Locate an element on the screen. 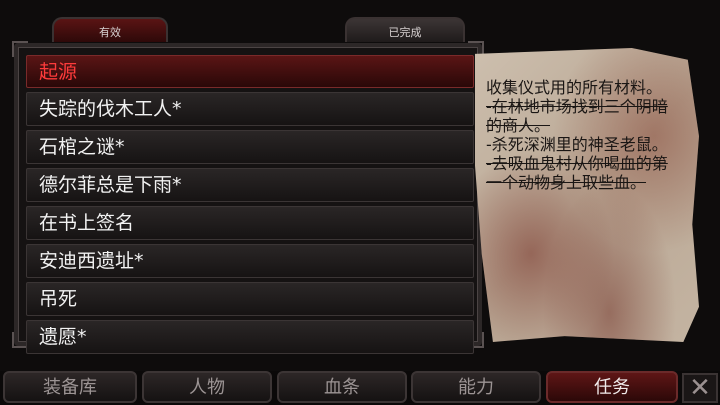 The height and width of the screenshot is (405, 720). nav-tab-quests: 任务 is located at coordinates (612, 387).